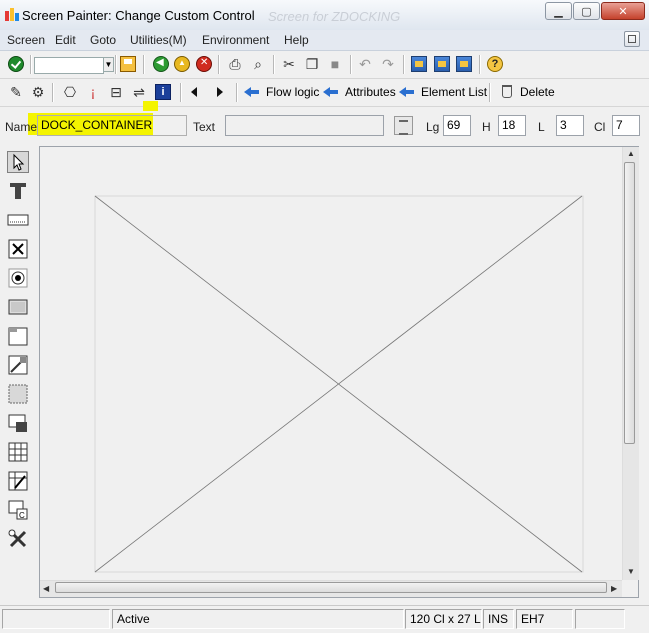  Describe the element at coordinates (220, 92) in the screenshot. I see `next-icon` at that location.